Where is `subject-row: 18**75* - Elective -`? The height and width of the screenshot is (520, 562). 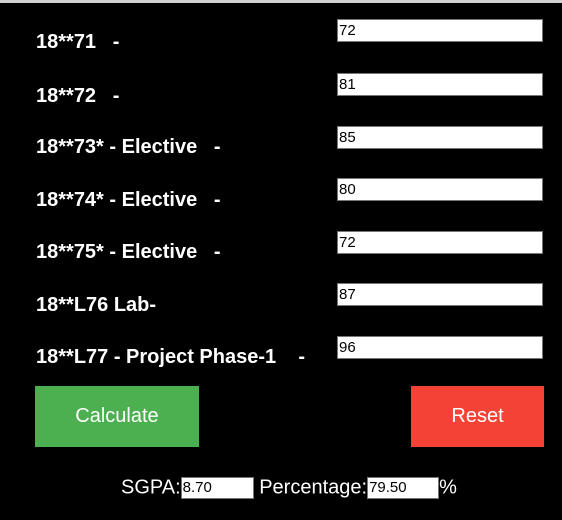 subject-row: 18**75* - Elective - is located at coordinates (281, 255).